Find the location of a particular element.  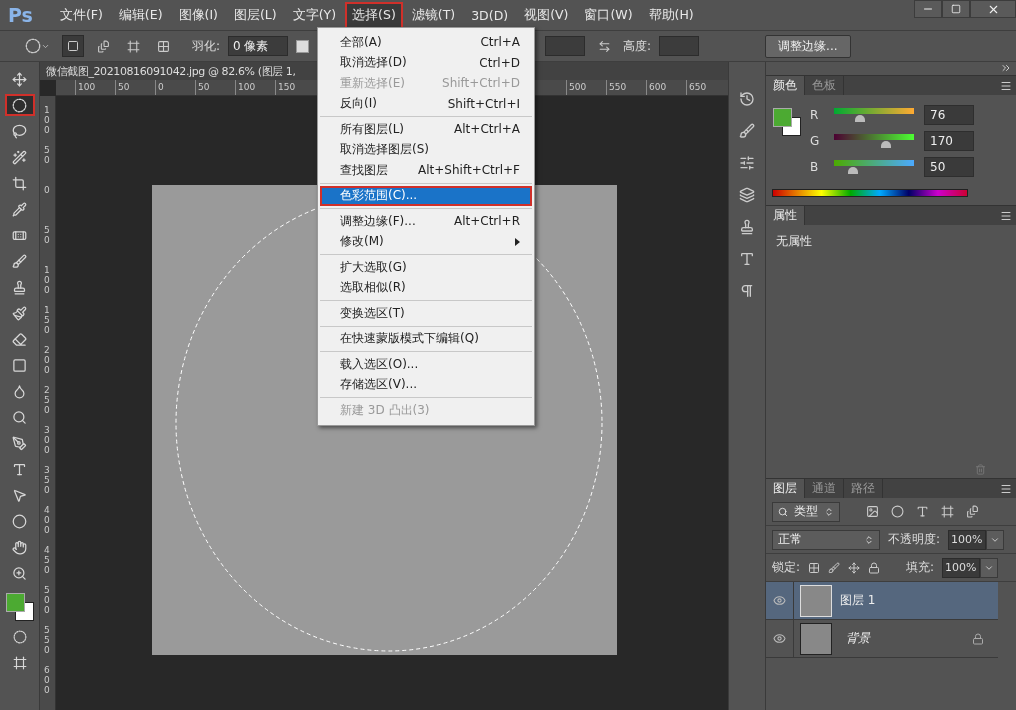

menu-item: 文件(F) is located at coordinates (81, 15).